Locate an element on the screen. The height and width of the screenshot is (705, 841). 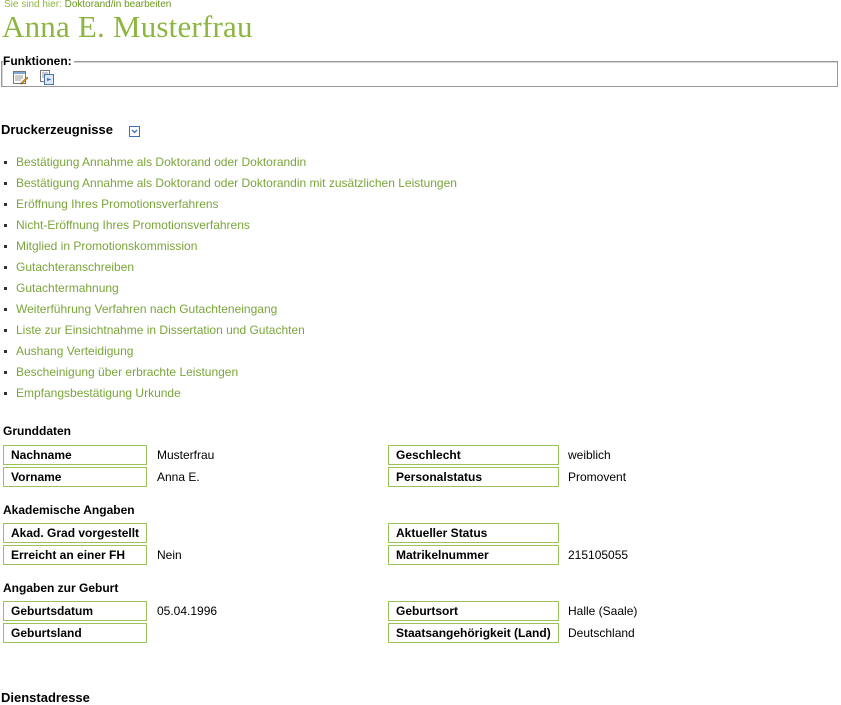
personalstatus-value: Promovent is located at coordinates (597, 477).